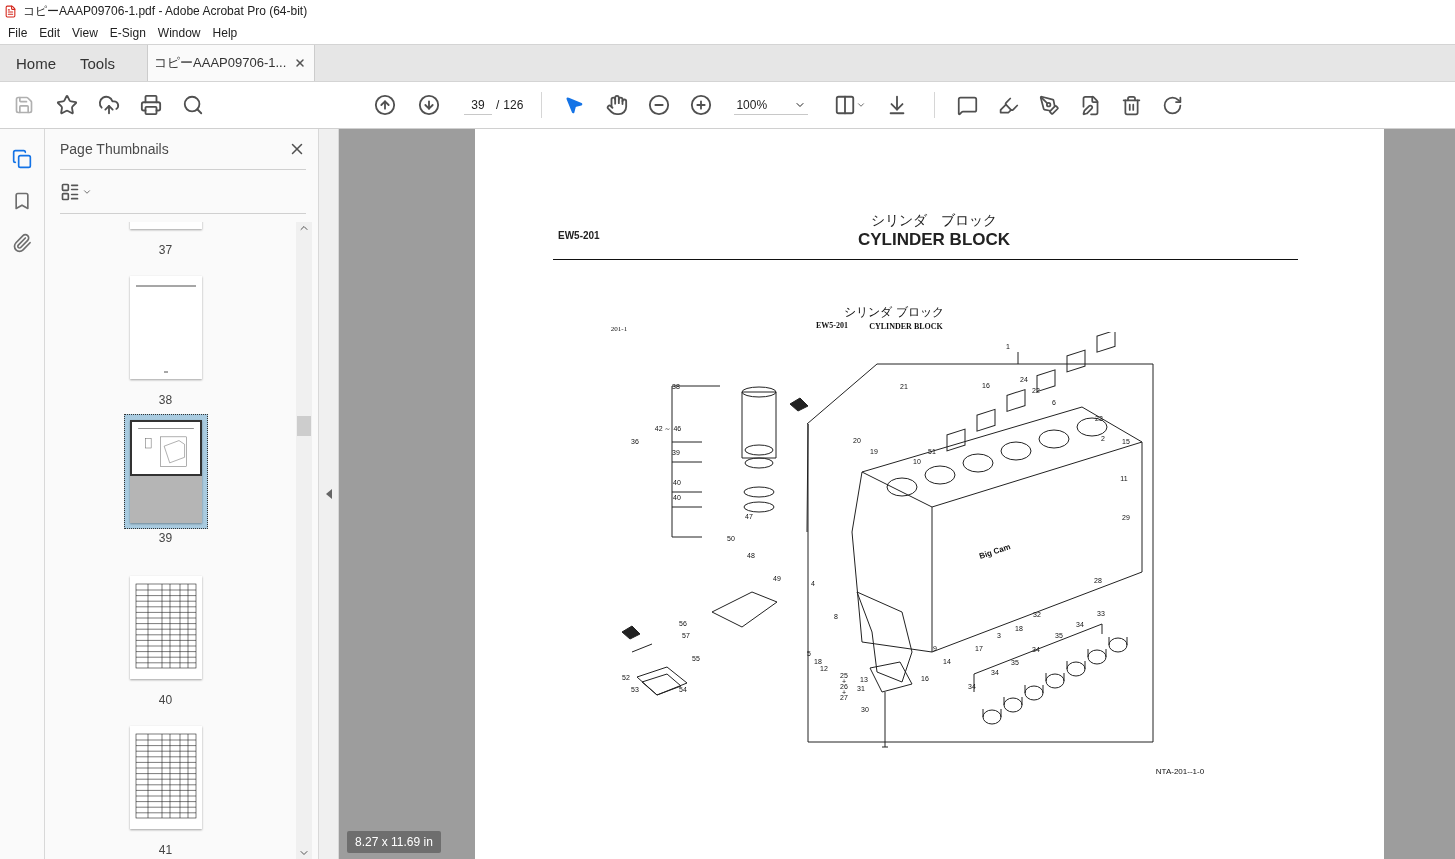 The width and height of the screenshot is (1455, 859). What do you see at coordinates (832, 326) in the screenshot?
I see `drawing-code: EW5-201` at bounding box center [832, 326].